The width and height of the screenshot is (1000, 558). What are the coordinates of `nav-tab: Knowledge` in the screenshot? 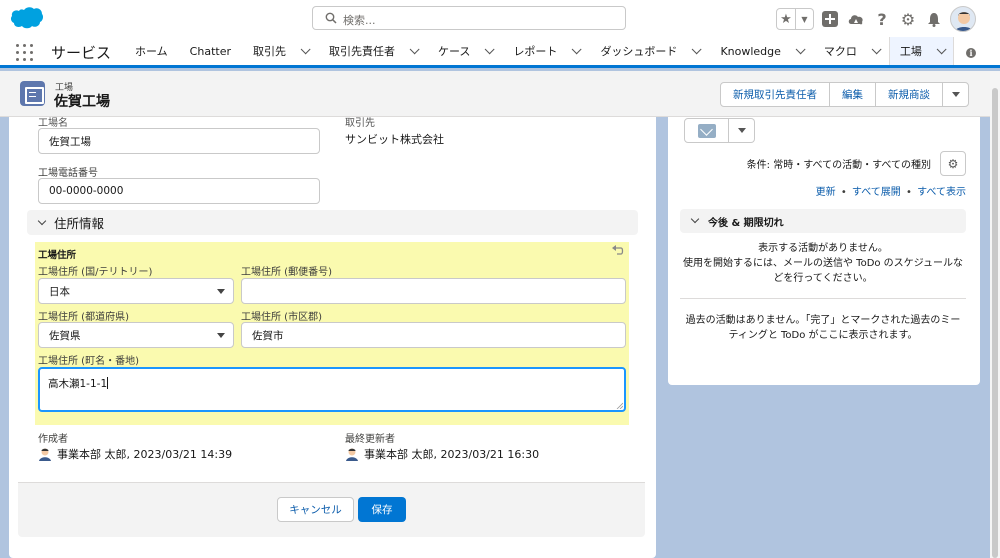 It's located at (760, 51).